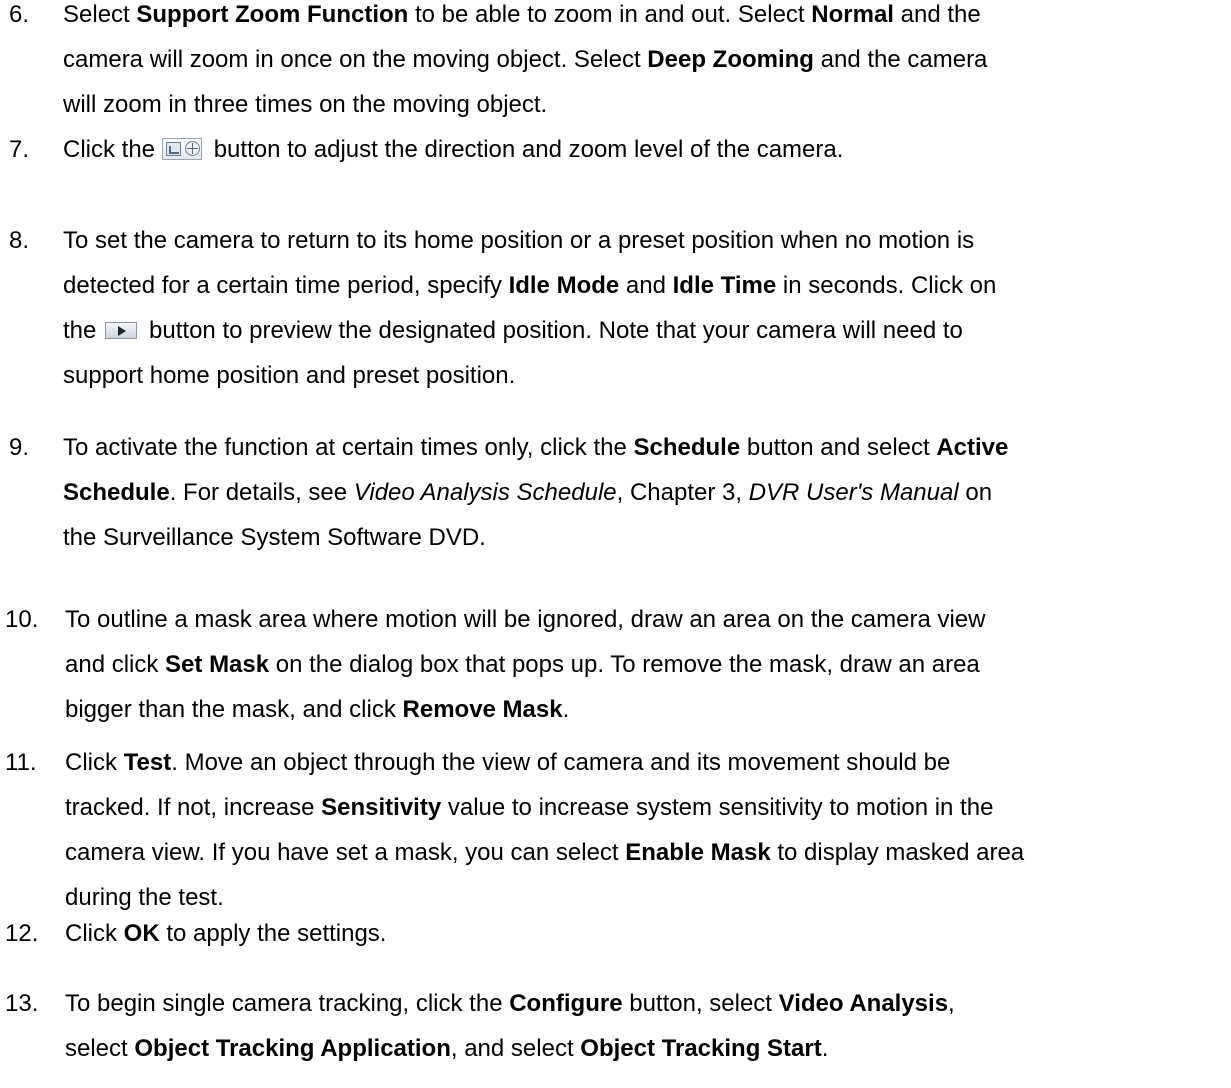  I want to click on ptz-control-icon, so click(182, 149).